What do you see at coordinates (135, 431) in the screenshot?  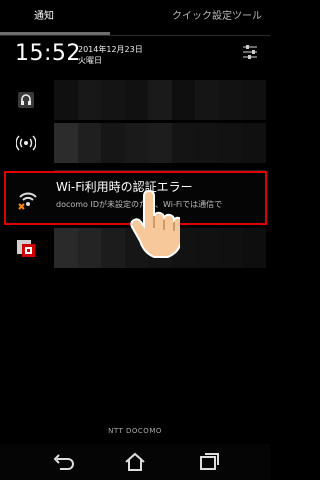 I see `carrier-label: NTT DOCOMO` at bounding box center [135, 431].